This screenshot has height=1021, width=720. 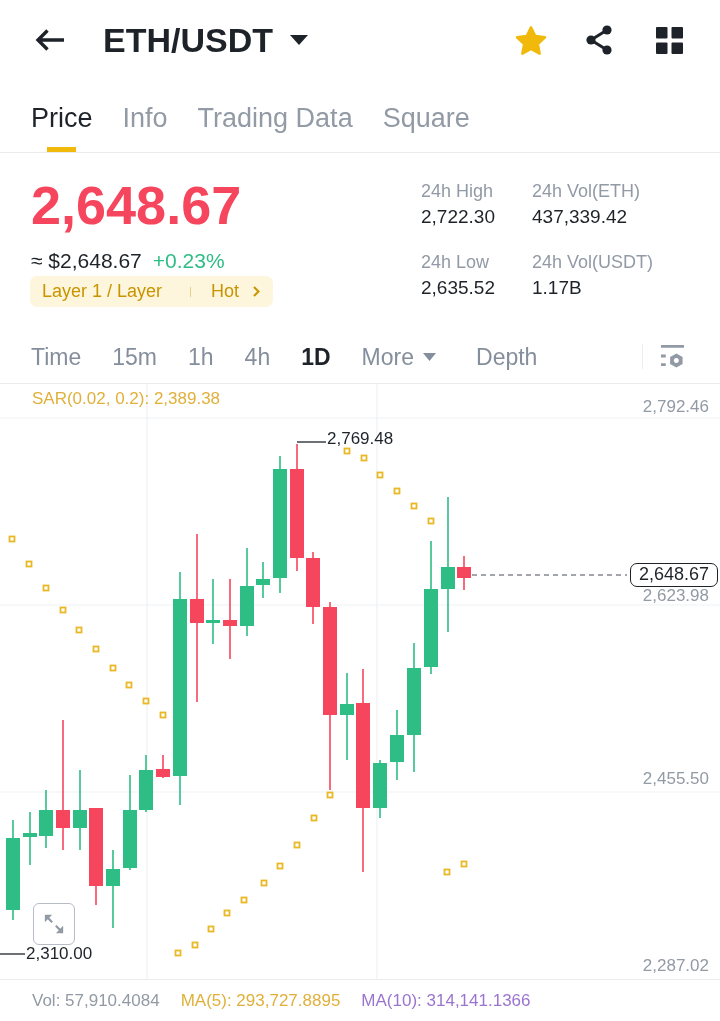 I want to click on star-icon, so click(x=531, y=40).